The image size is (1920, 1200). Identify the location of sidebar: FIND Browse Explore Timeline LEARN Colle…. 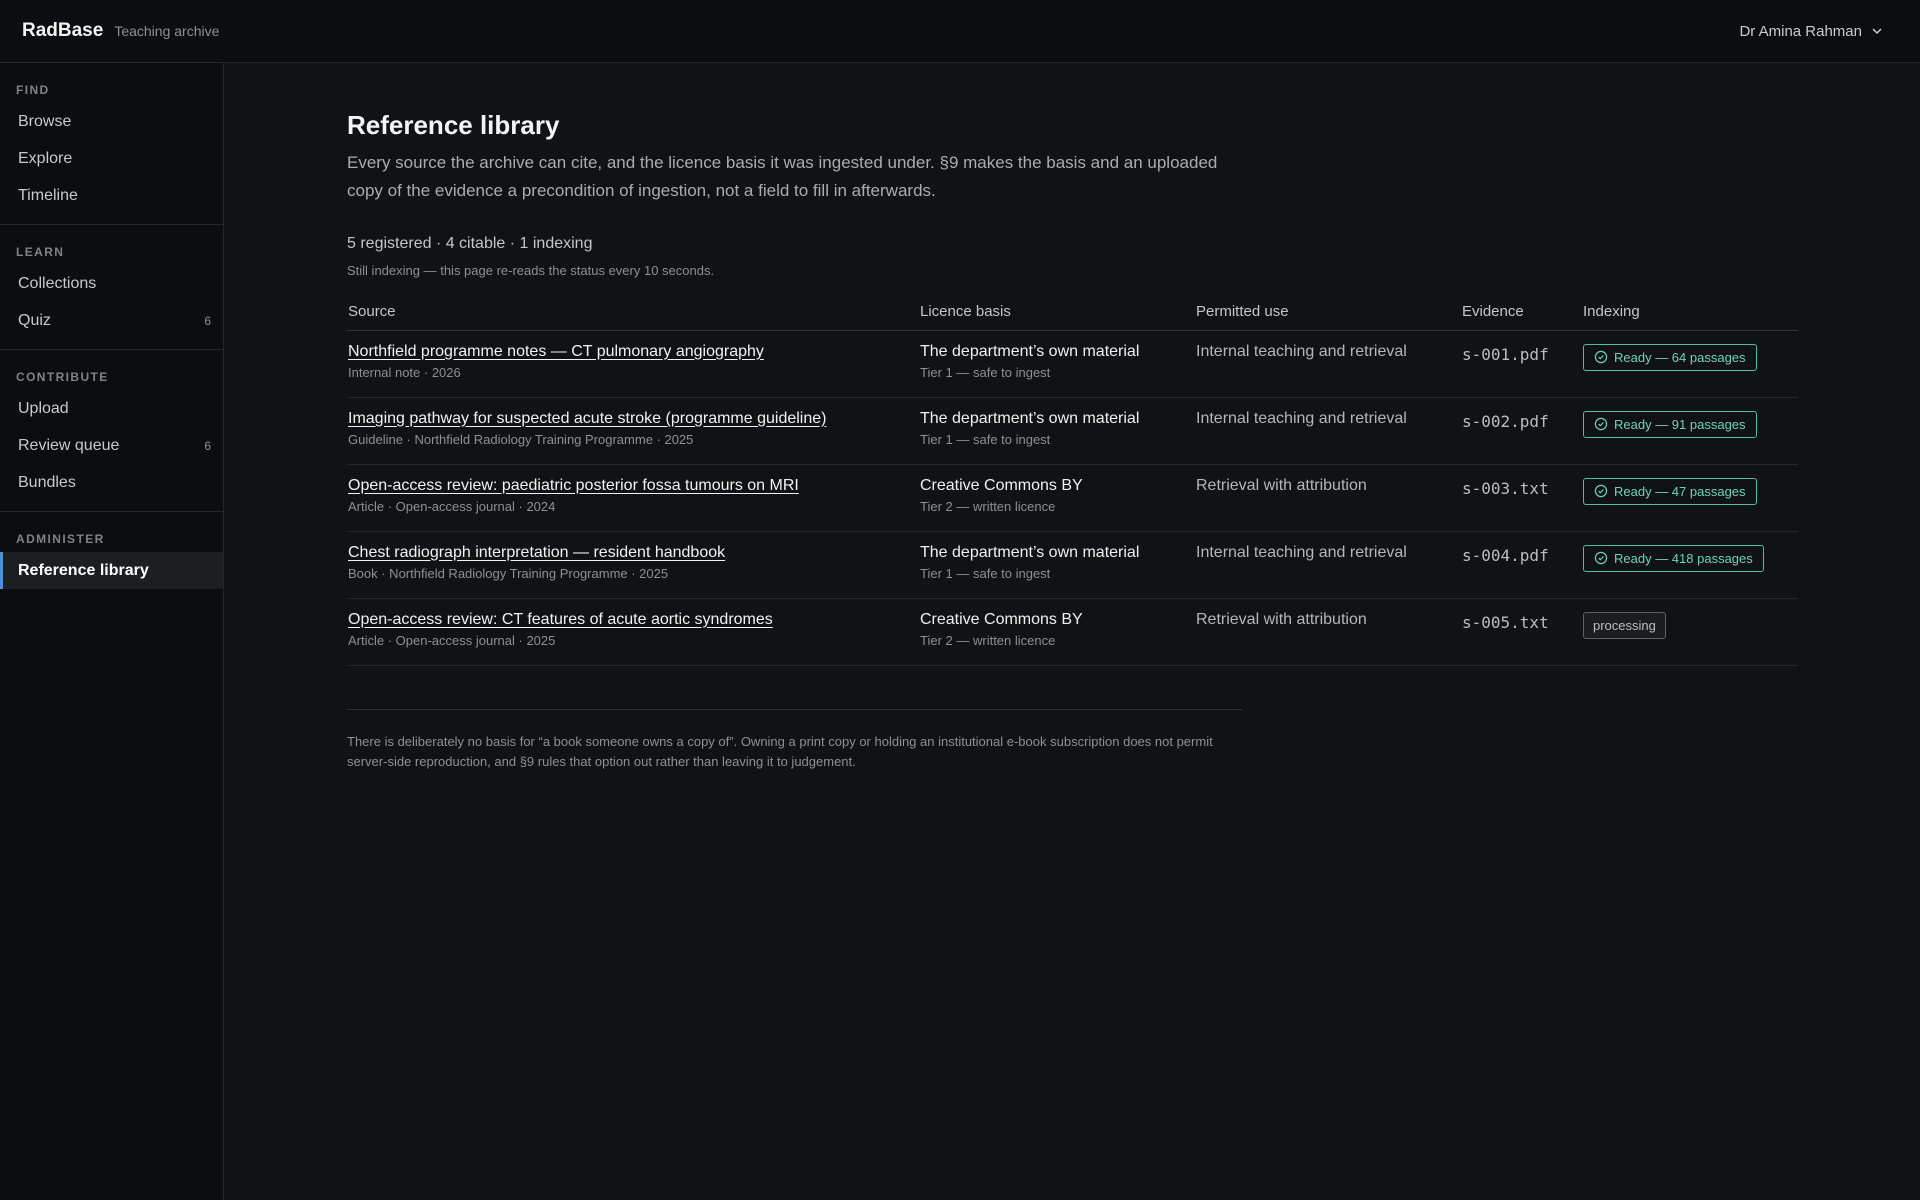
(112, 631).